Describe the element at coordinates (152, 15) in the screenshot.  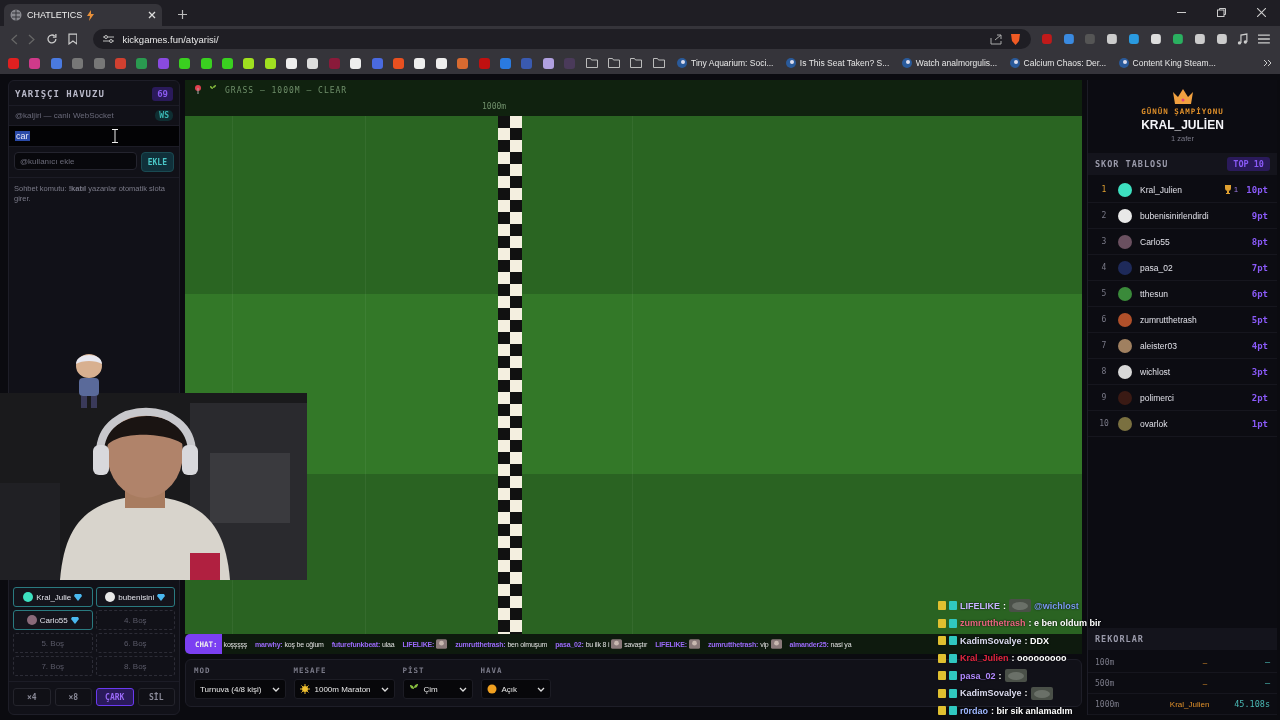
I see `close-icon` at that location.